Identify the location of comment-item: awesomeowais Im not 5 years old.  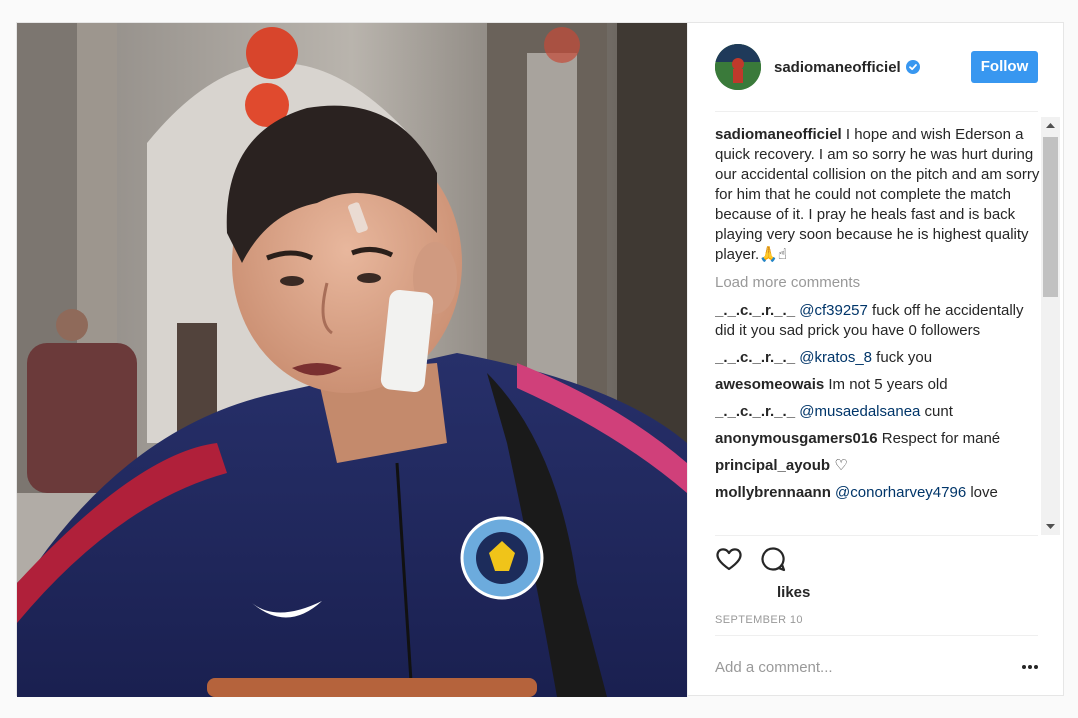
(877, 385).